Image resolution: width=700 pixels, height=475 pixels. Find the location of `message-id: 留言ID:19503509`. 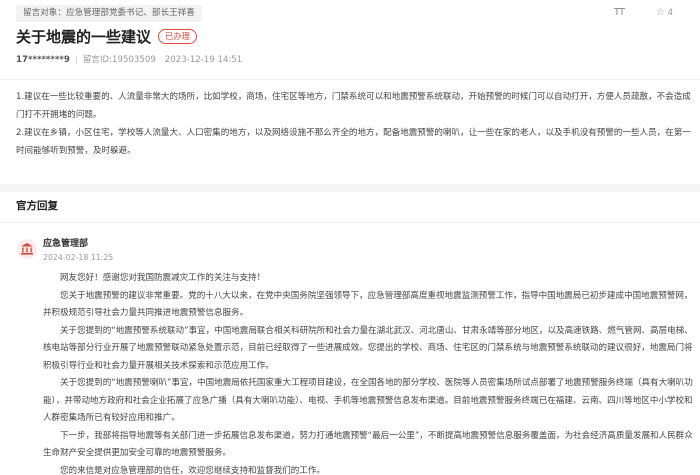

message-id: 留言ID:19503509 is located at coordinates (119, 60).